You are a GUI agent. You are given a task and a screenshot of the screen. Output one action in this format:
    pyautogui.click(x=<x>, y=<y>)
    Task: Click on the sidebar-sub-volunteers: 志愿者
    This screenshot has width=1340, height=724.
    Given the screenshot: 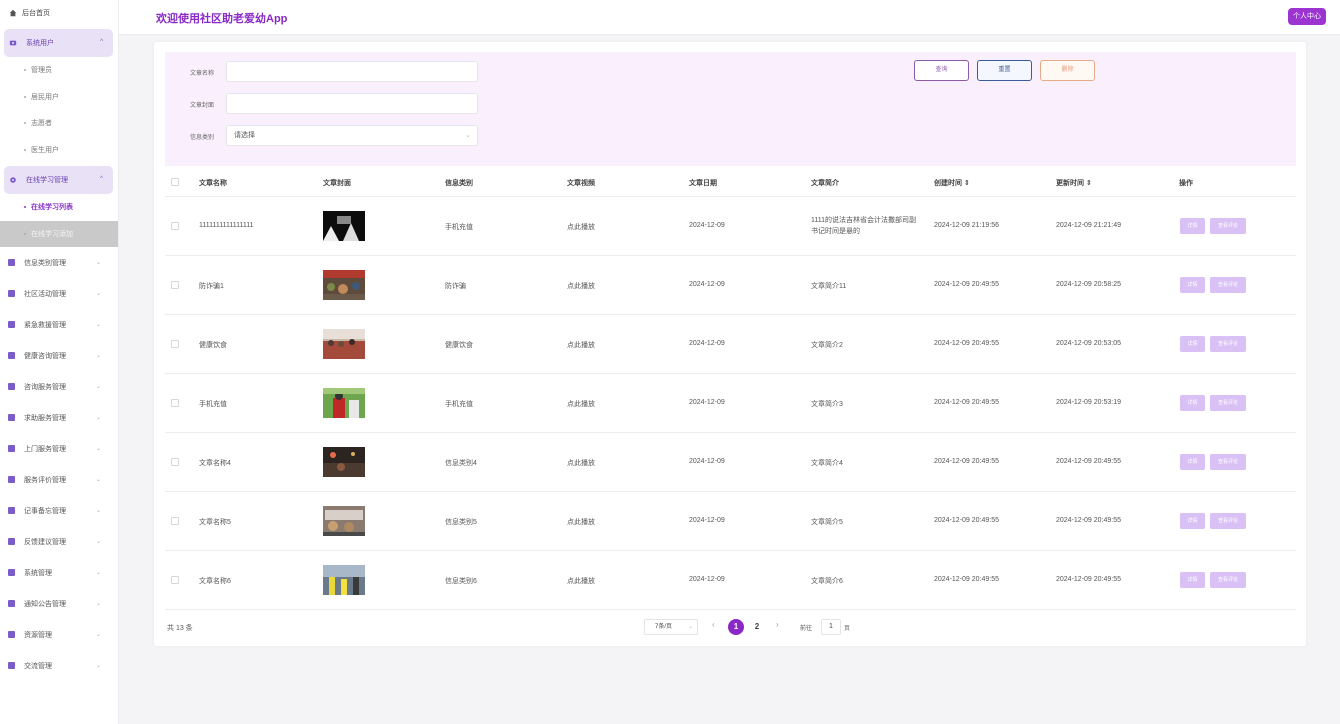 What is the action you would take?
    pyautogui.click(x=59, y=123)
    